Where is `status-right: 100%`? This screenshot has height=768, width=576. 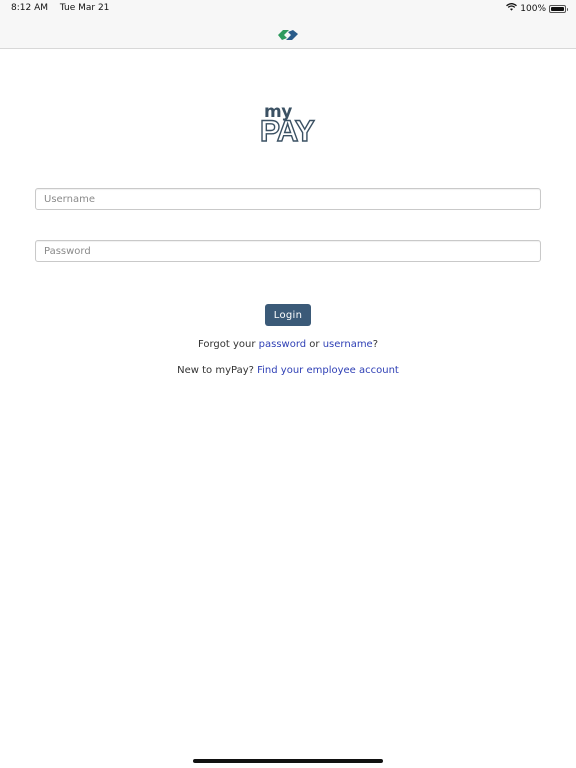
status-right: 100% is located at coordinates (537, 8).